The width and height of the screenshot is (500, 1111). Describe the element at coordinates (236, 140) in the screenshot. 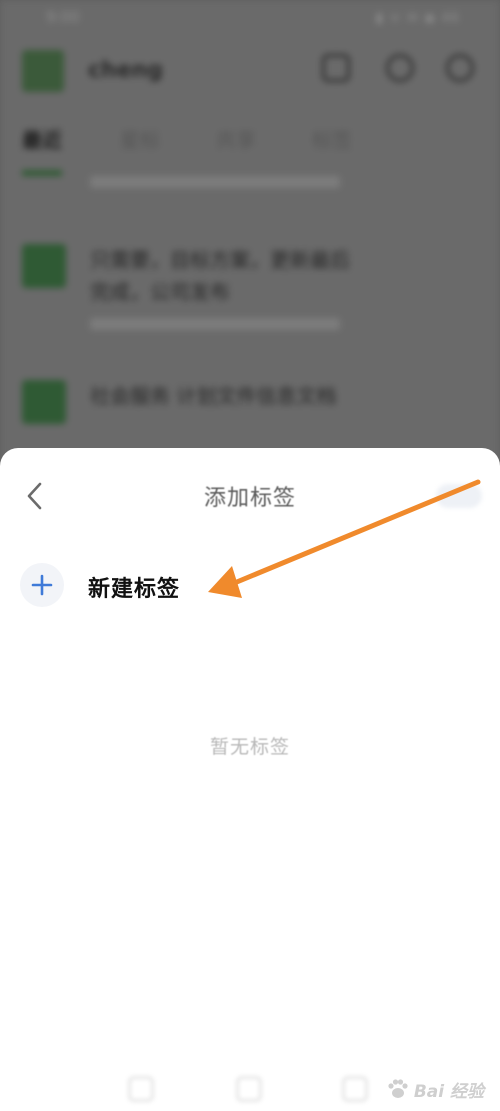

I see `tab-shared: 共享` at that location.